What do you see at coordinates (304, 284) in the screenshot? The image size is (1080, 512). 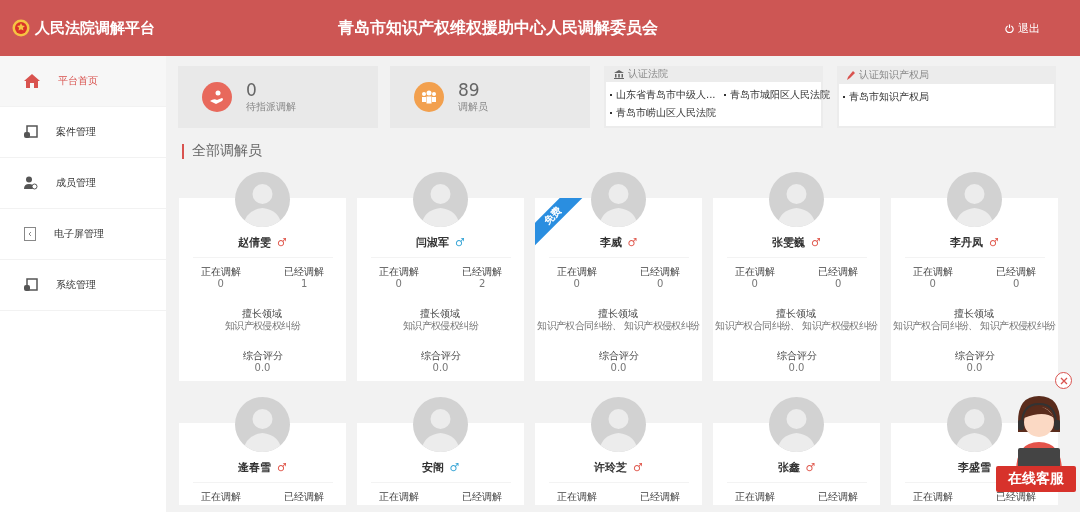 I see `stat-value: 1` at bounding box center [304, 284].